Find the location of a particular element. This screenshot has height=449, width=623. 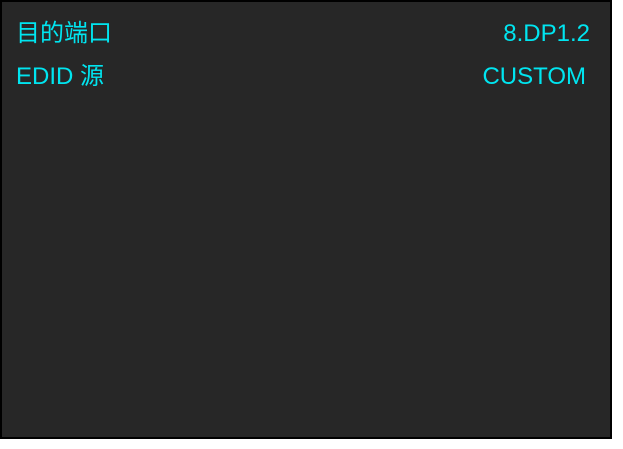

target-port-value: 8.DP1.2 is located at coordinates (546, 33).